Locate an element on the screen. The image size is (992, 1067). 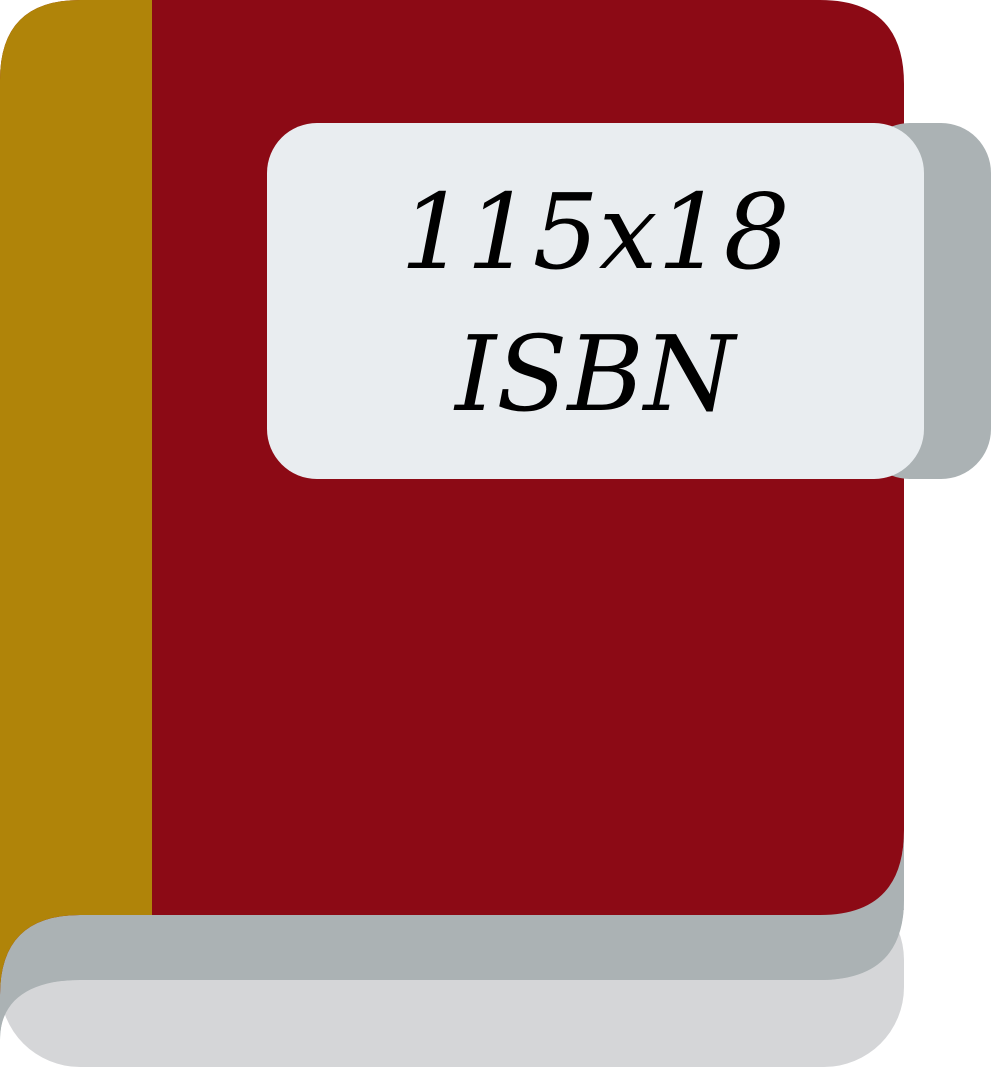
label-line-2: ISBN is located at coordinates (595, 374).